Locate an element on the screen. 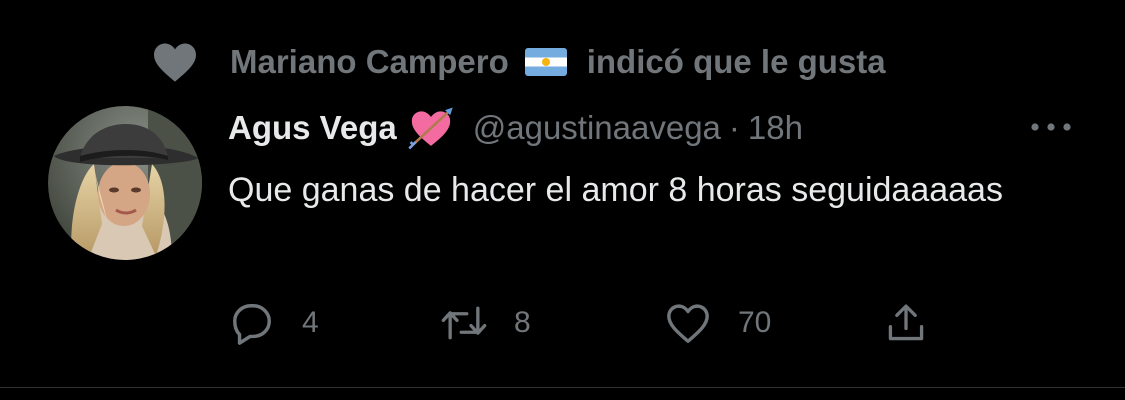  retweet-button: 8 is located at coordinates (485, 323).